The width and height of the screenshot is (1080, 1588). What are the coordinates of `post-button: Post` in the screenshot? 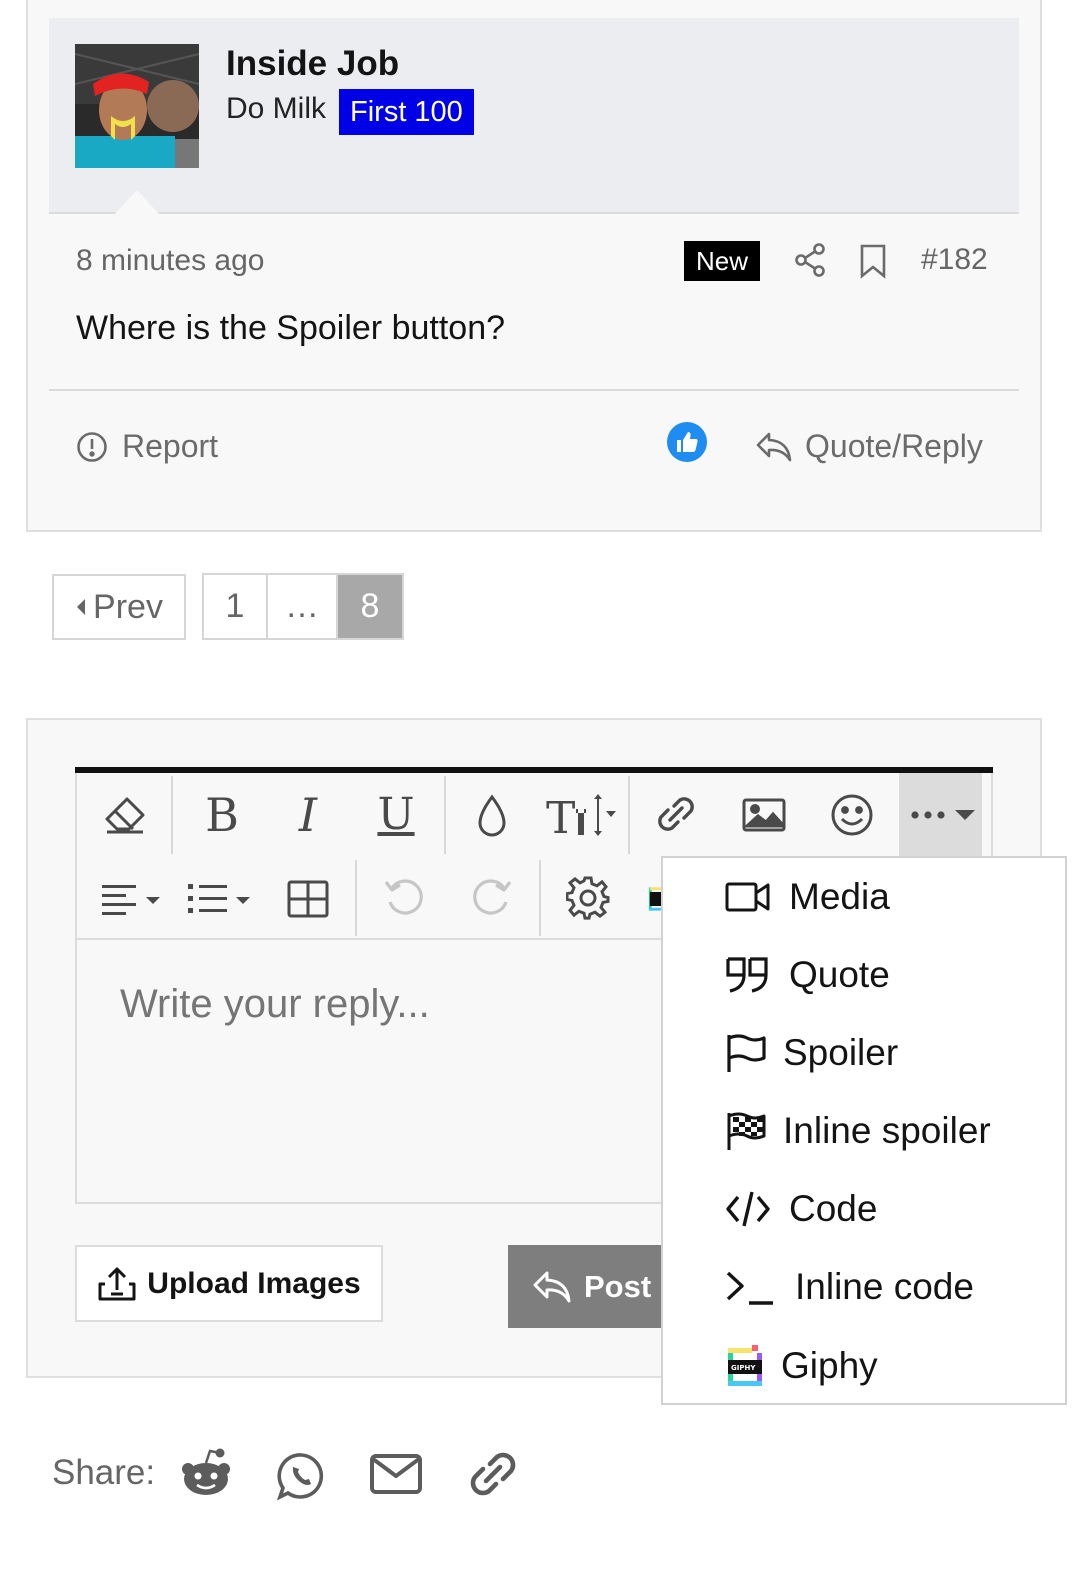 It's located at (585, 1286).